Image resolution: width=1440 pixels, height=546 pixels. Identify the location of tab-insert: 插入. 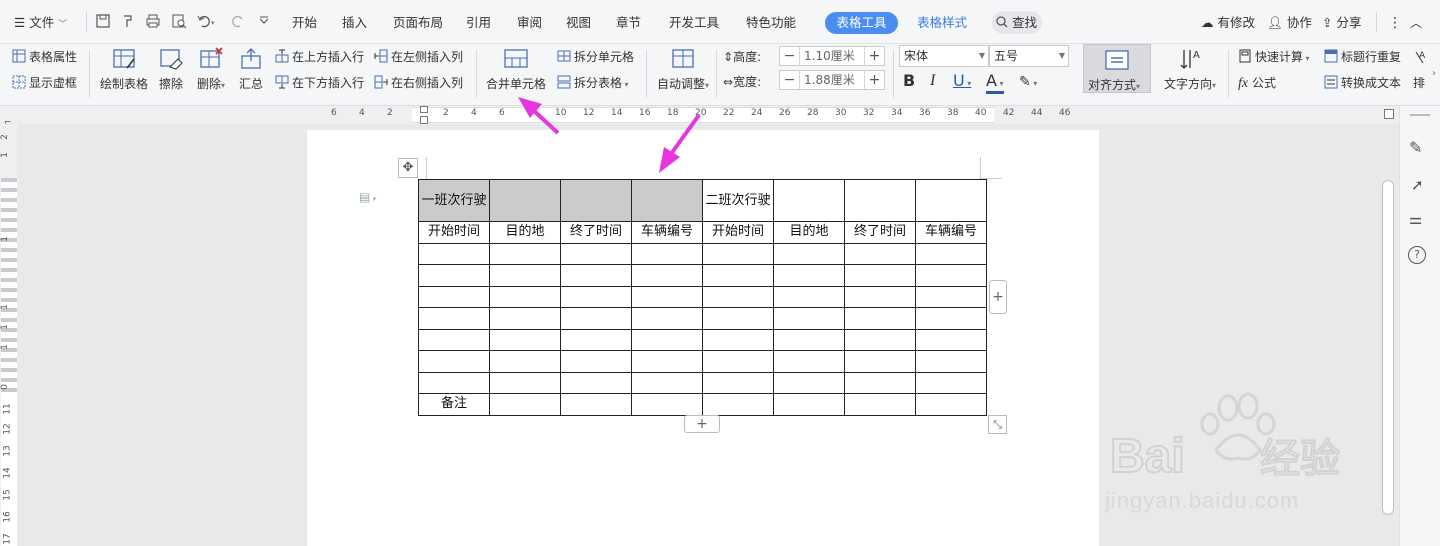
(354, 23).